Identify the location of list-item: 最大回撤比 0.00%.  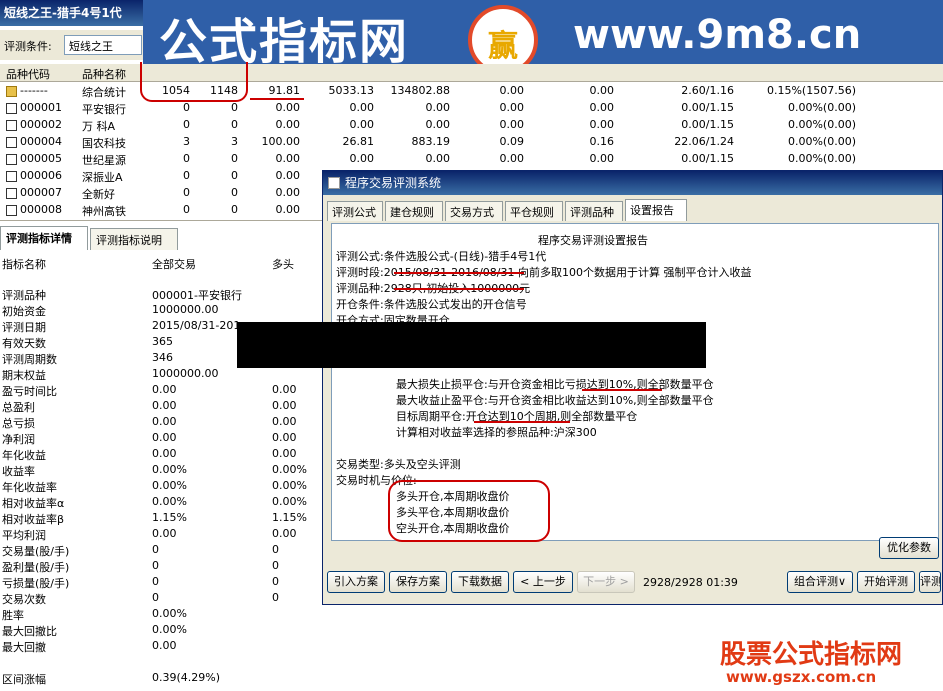
(161, 631).